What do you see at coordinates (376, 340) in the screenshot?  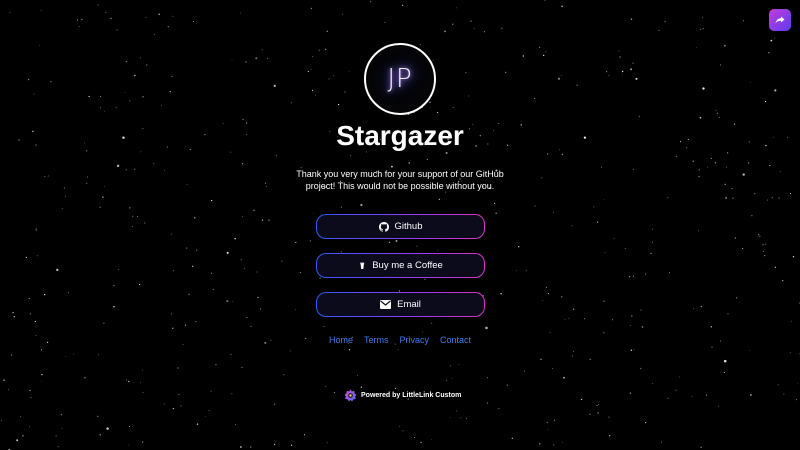 I see `footer-link-terms: Terms` at bounding box center [376, 340].